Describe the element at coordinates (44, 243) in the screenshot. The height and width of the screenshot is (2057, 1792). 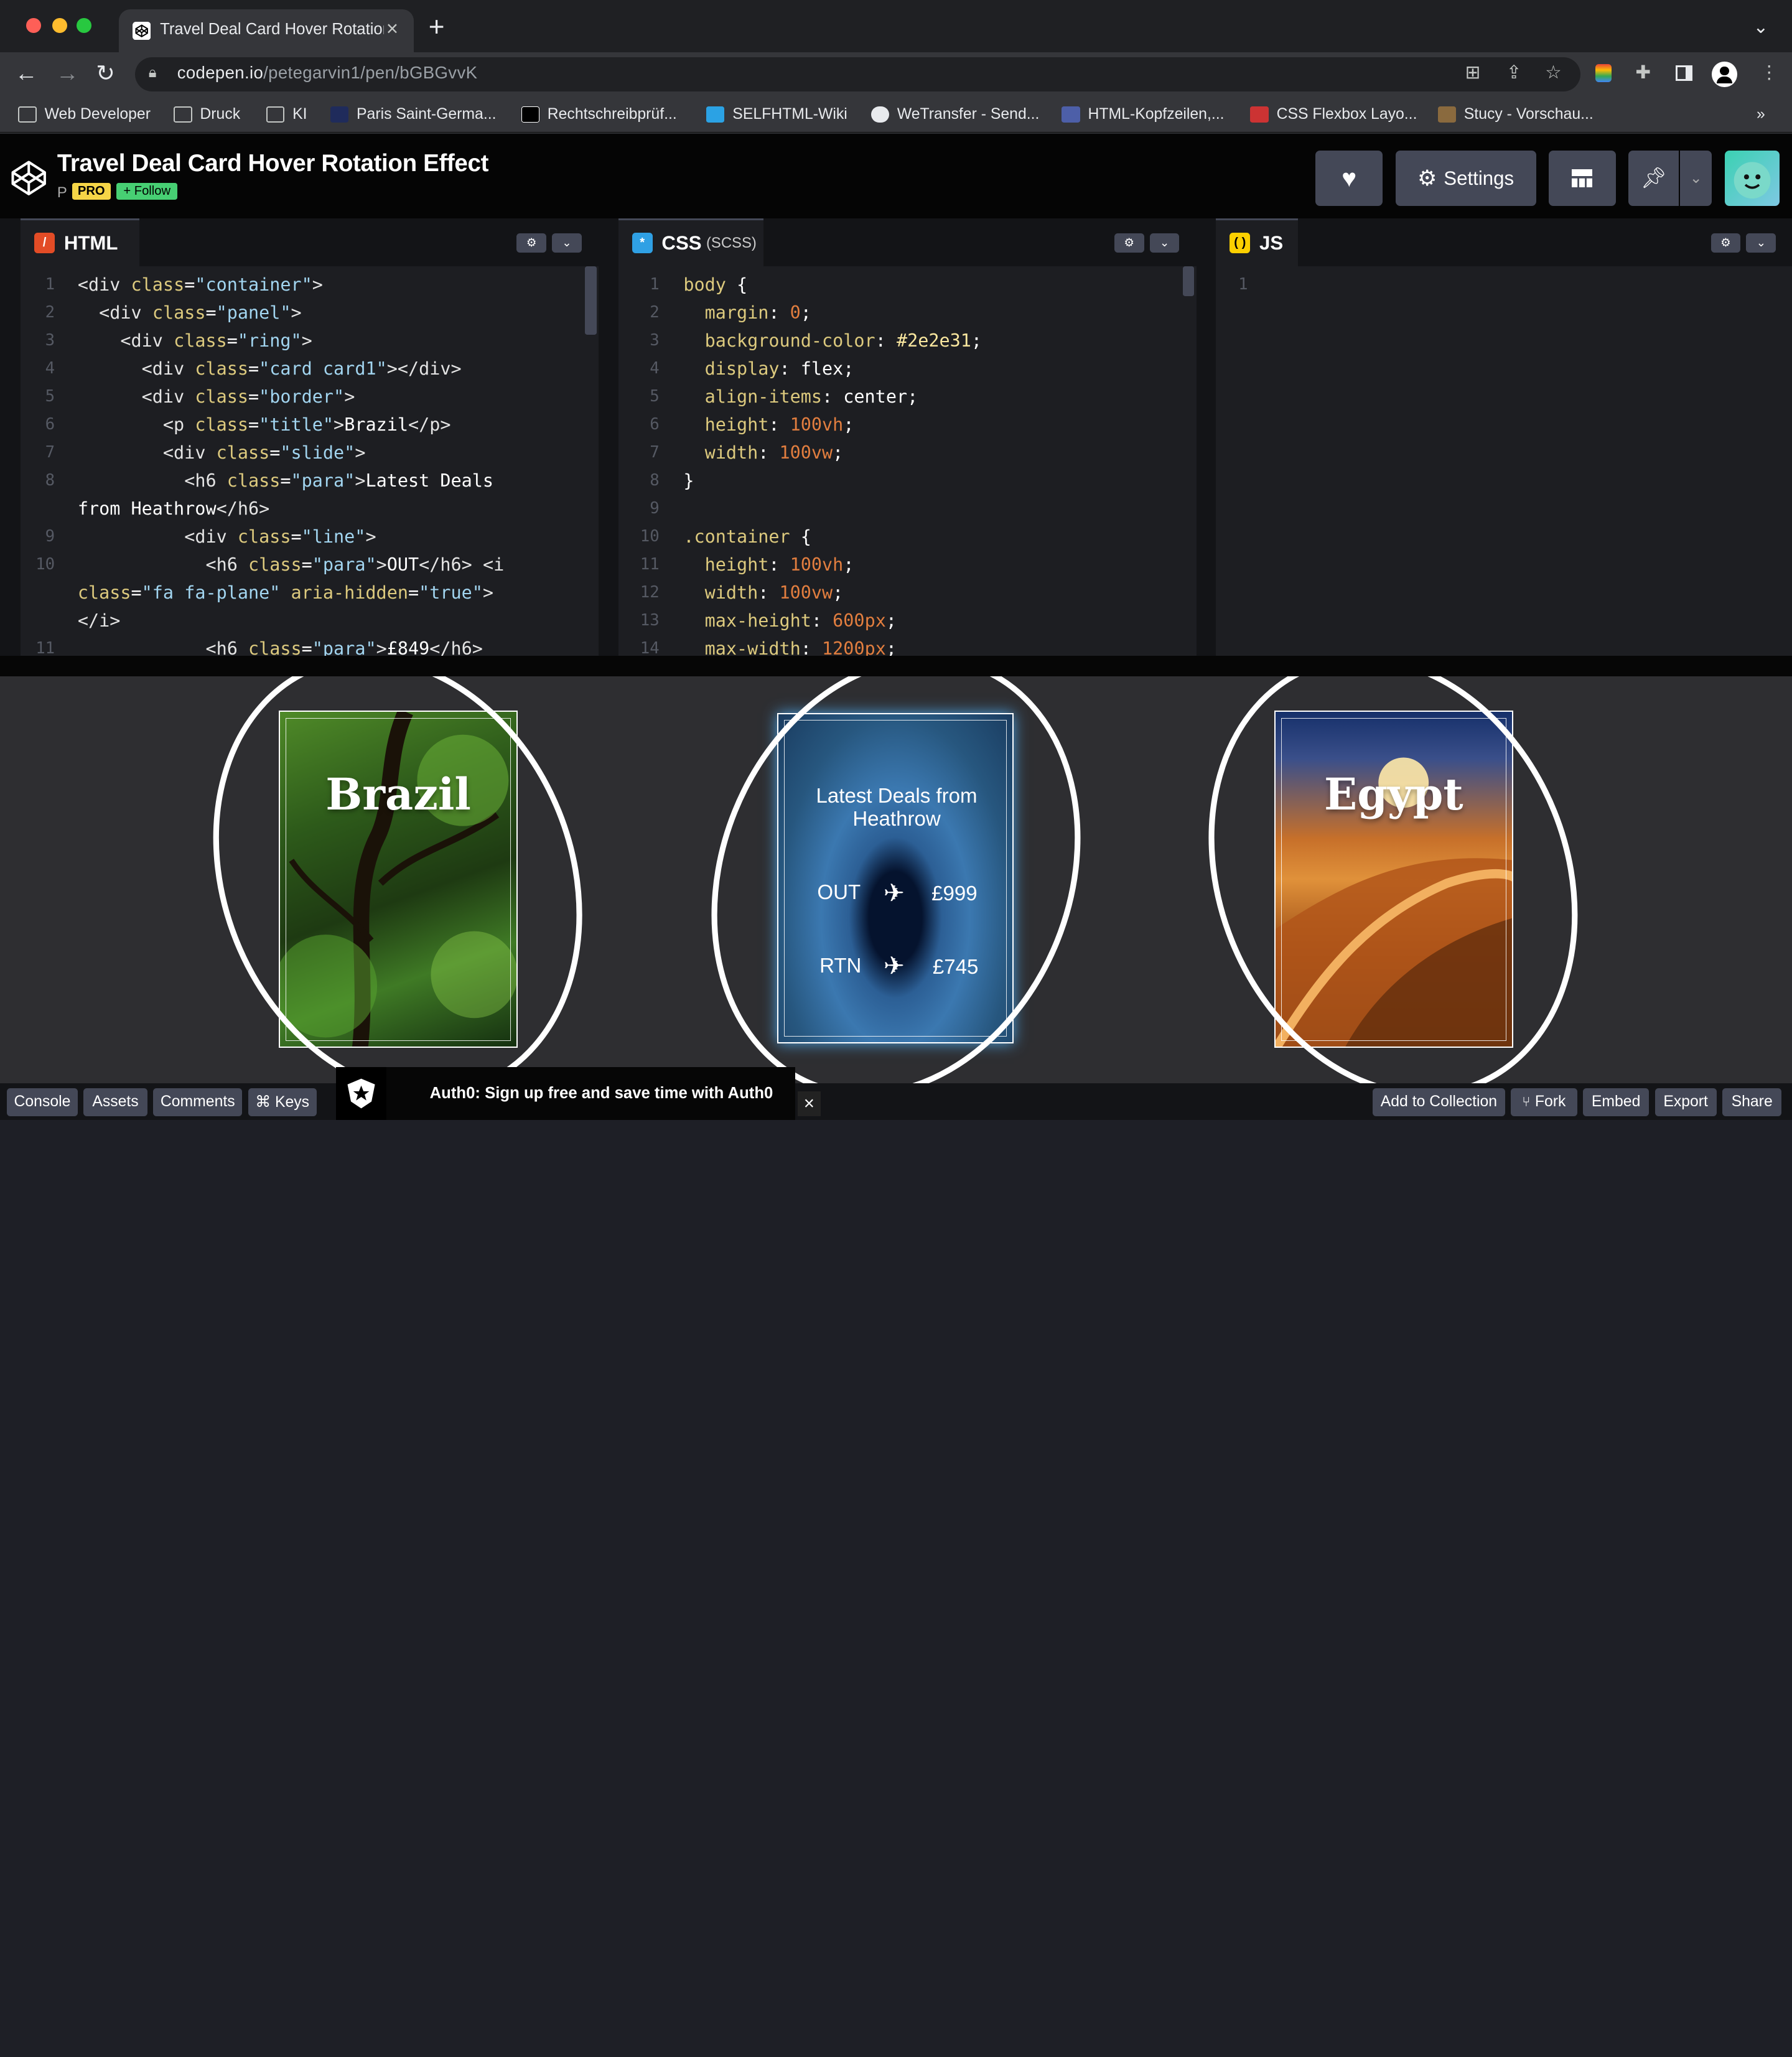
I see `html-lang-icon: /` at that location.